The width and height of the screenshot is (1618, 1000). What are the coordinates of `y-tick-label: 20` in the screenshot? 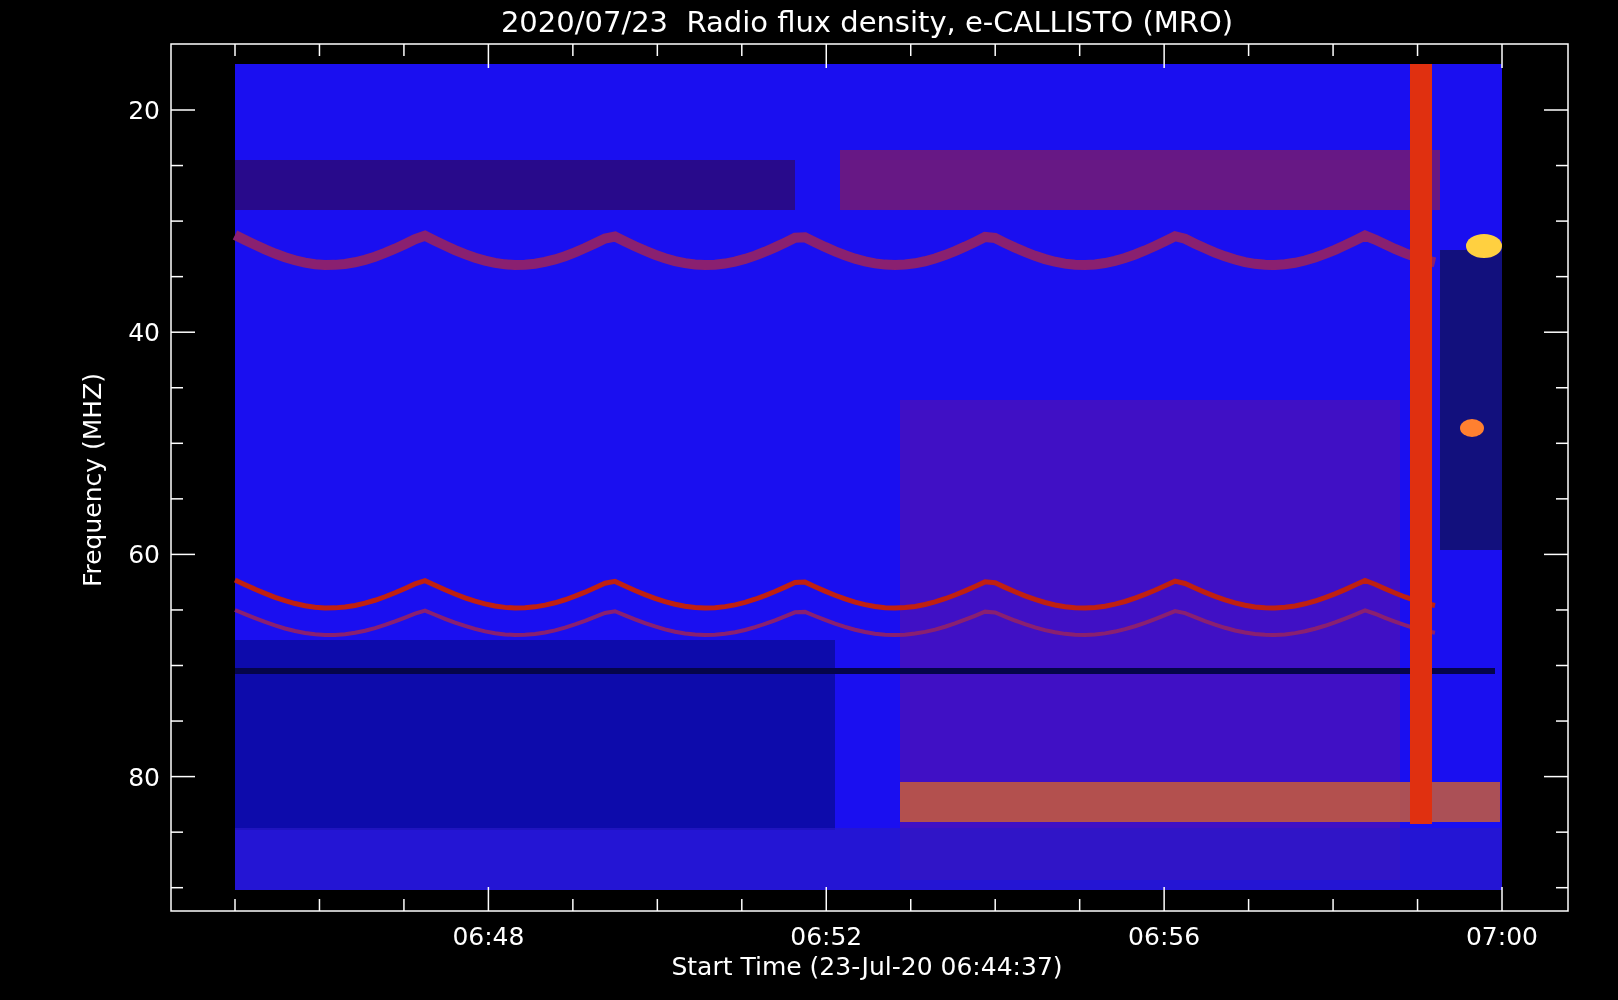 It's located at (144, 110).